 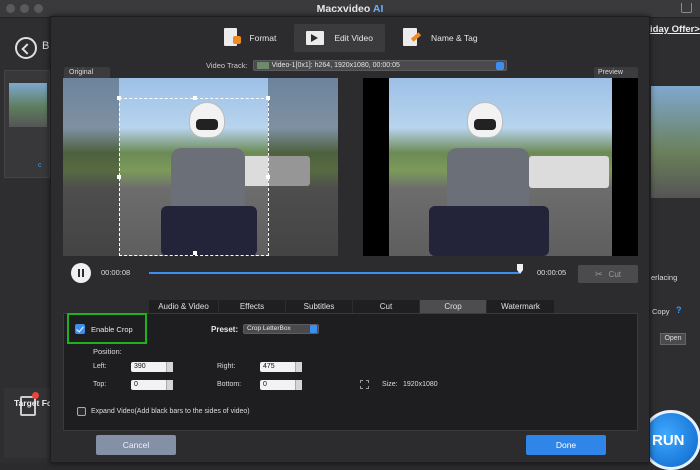 What do you see at coordinates (107, 351) in the screenshot?
I see `position-label: Position:` at bounding box center [107, 351].